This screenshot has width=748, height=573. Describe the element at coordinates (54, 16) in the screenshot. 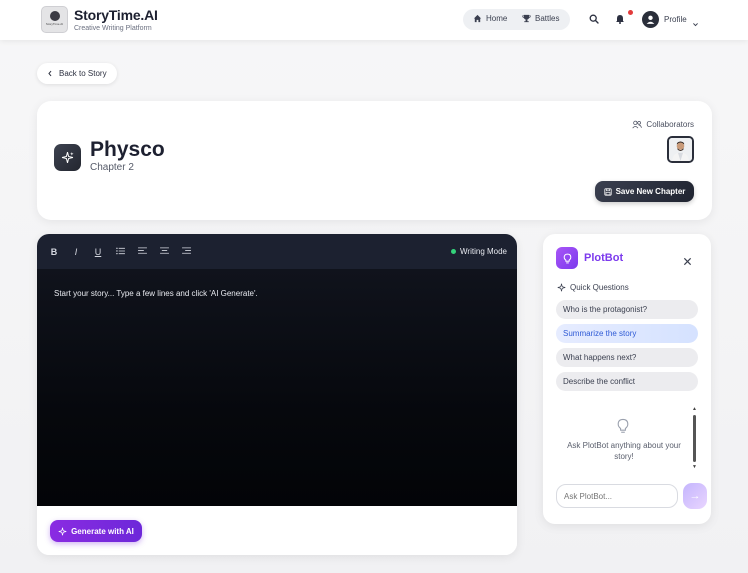

I see `logo-face-icon` at that location.